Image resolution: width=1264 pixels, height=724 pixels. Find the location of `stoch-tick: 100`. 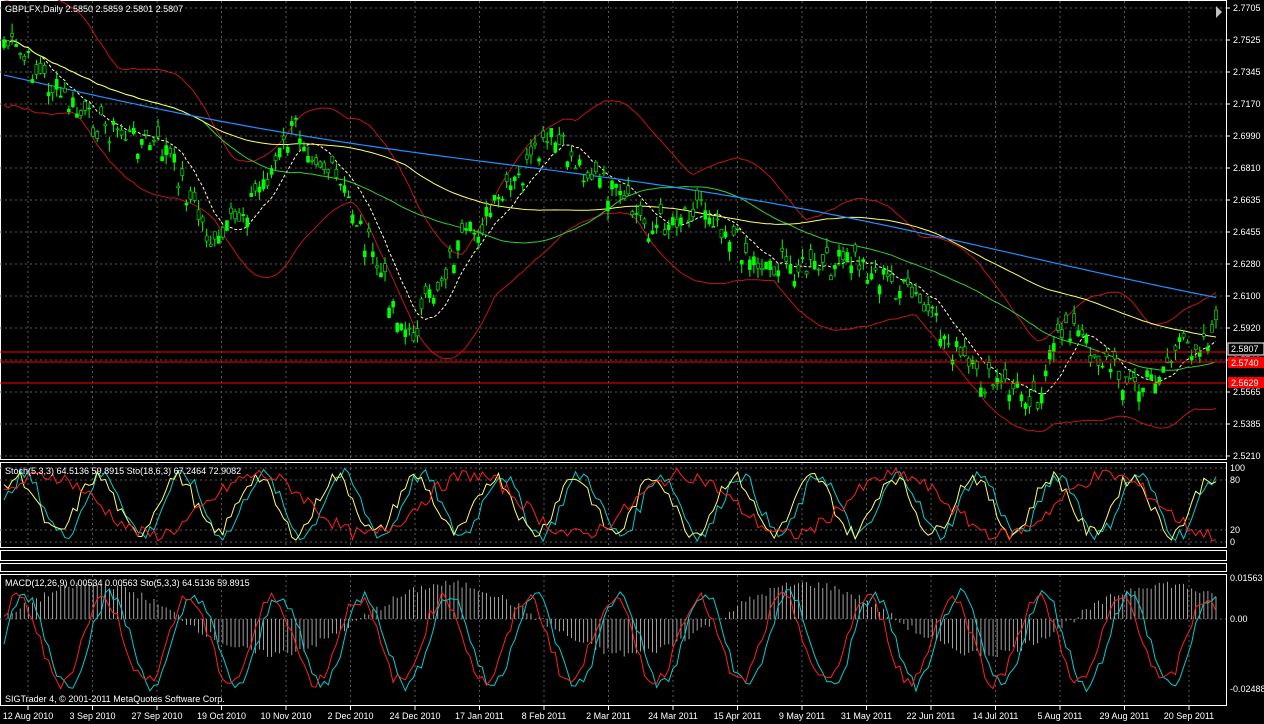

stoch-tick: 100 is located at coordinates (1237, 468).